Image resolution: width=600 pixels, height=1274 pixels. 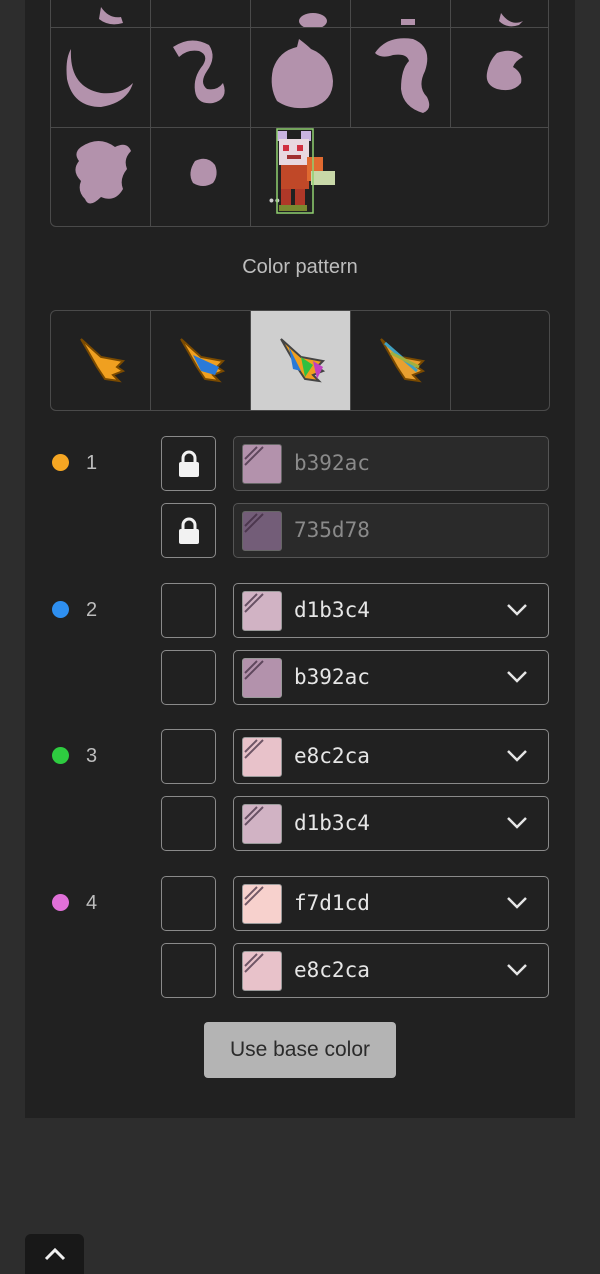 I want to click on scroll-to-top-button, so click(x=54, y=1254).